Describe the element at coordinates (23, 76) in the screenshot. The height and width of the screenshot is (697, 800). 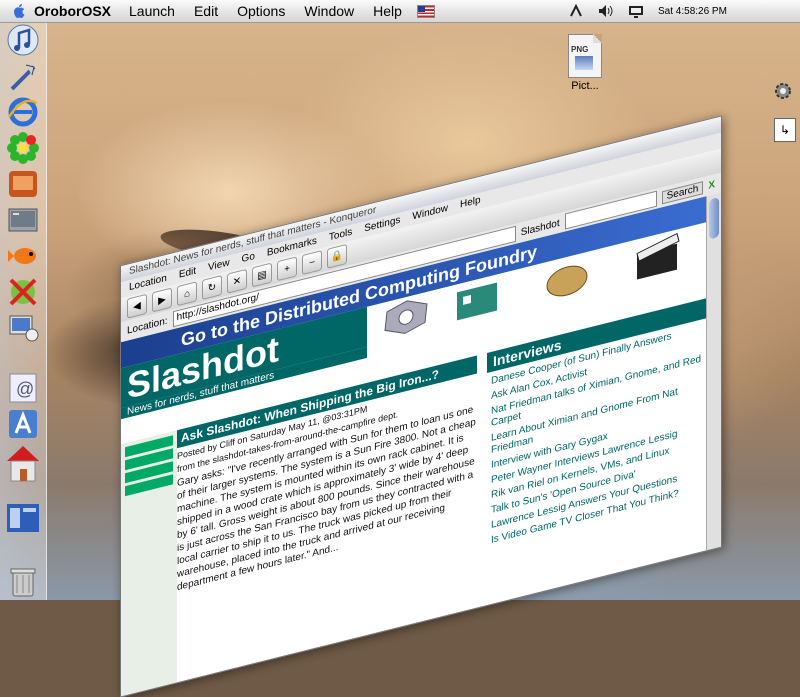
I see `dock-mail-icon` at that location.